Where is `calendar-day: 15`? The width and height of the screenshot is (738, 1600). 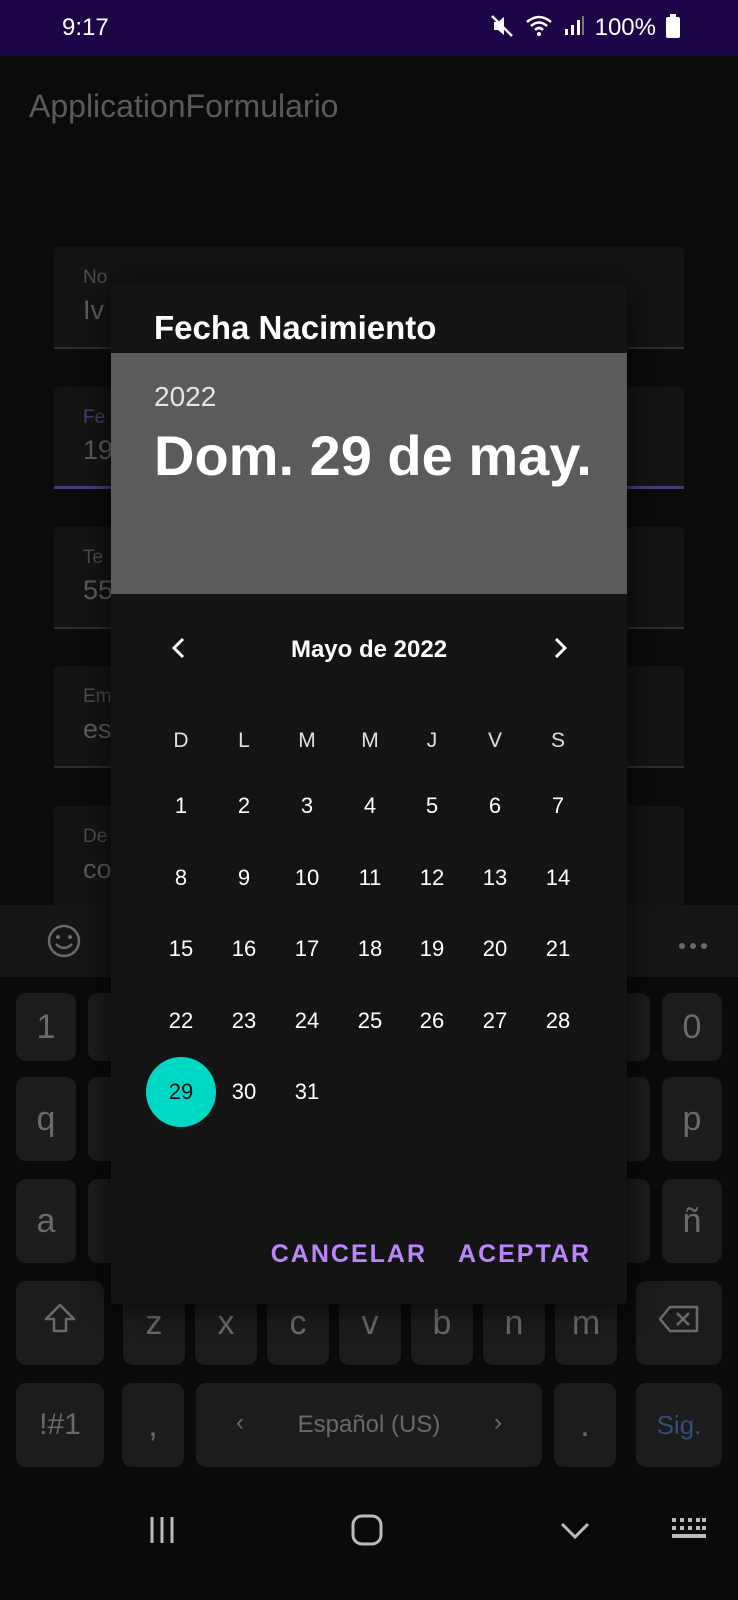 calendar-day: 15 is located at coordinates (181, 949).